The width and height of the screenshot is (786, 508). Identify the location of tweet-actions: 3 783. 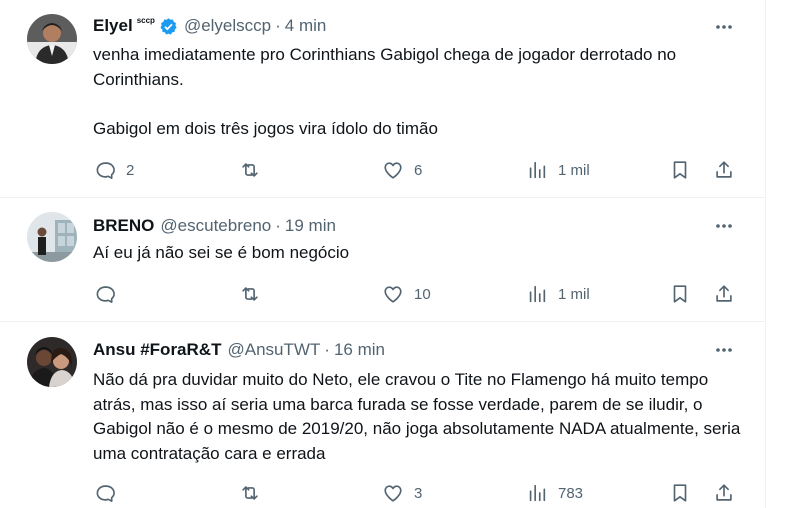
(382, 493).